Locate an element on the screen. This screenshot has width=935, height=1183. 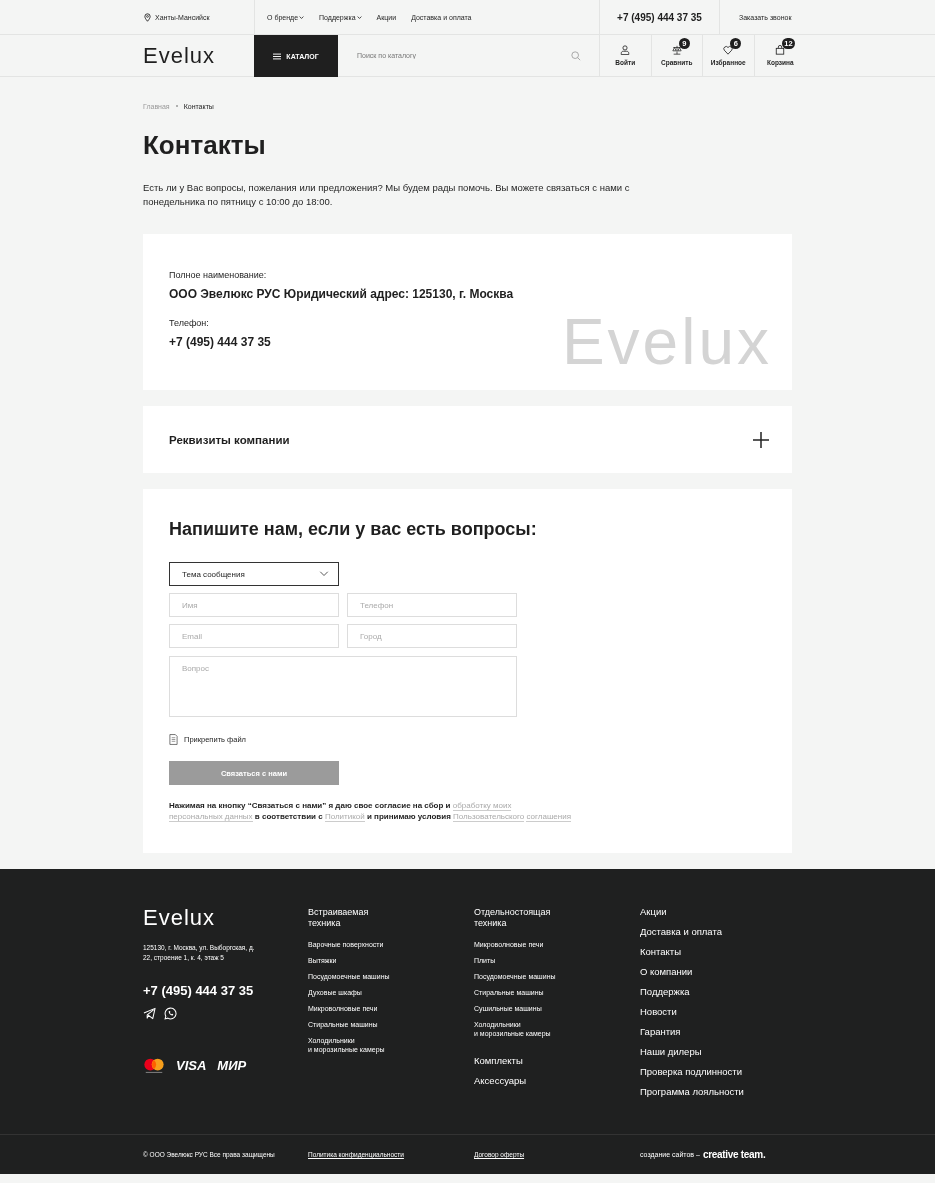
footer-link: Доставка и оплата is located at coordinates (692, 932).